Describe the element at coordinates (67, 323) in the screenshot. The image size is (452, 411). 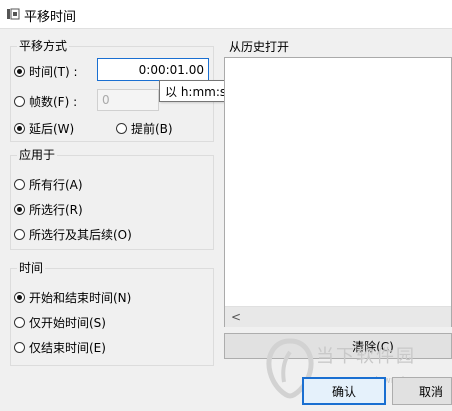
I see `start-only-label: 仅开始时间(S)` at that location.